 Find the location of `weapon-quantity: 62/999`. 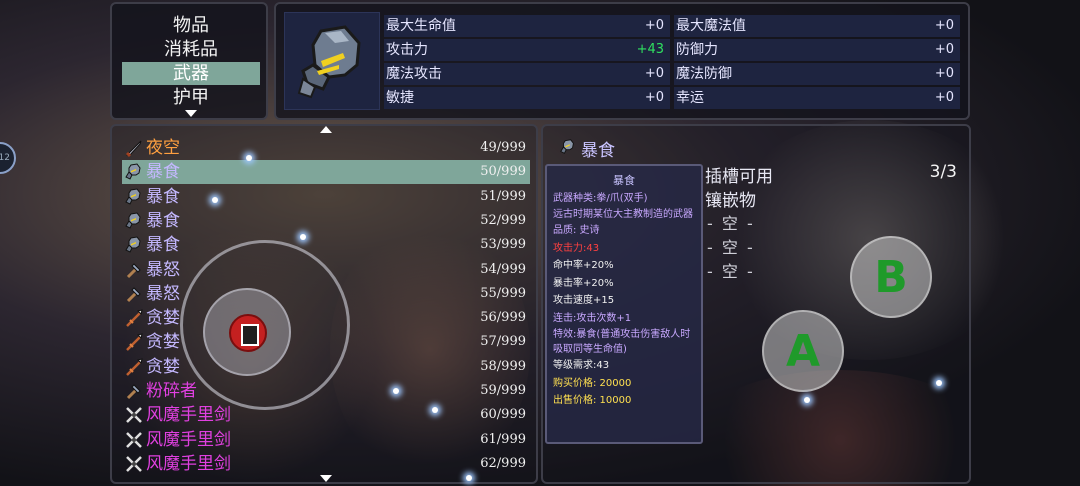

weapon-quantity: 62/999 is located at coordinates (503, 463).